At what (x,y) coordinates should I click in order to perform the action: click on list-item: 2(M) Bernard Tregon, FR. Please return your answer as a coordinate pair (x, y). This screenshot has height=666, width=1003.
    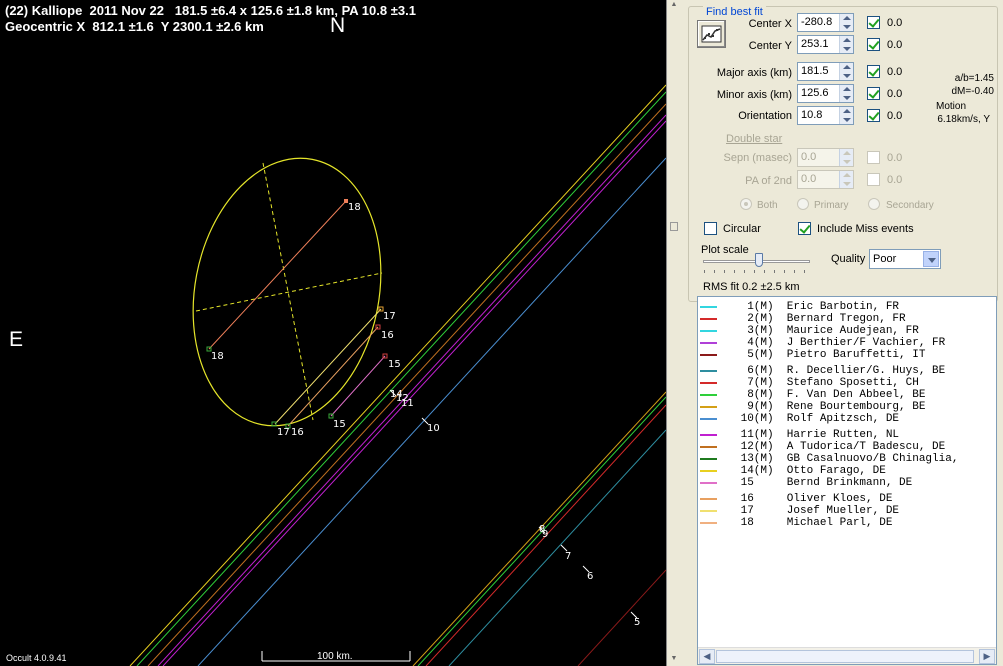
    Looking at the image, I should click on (847, 319).